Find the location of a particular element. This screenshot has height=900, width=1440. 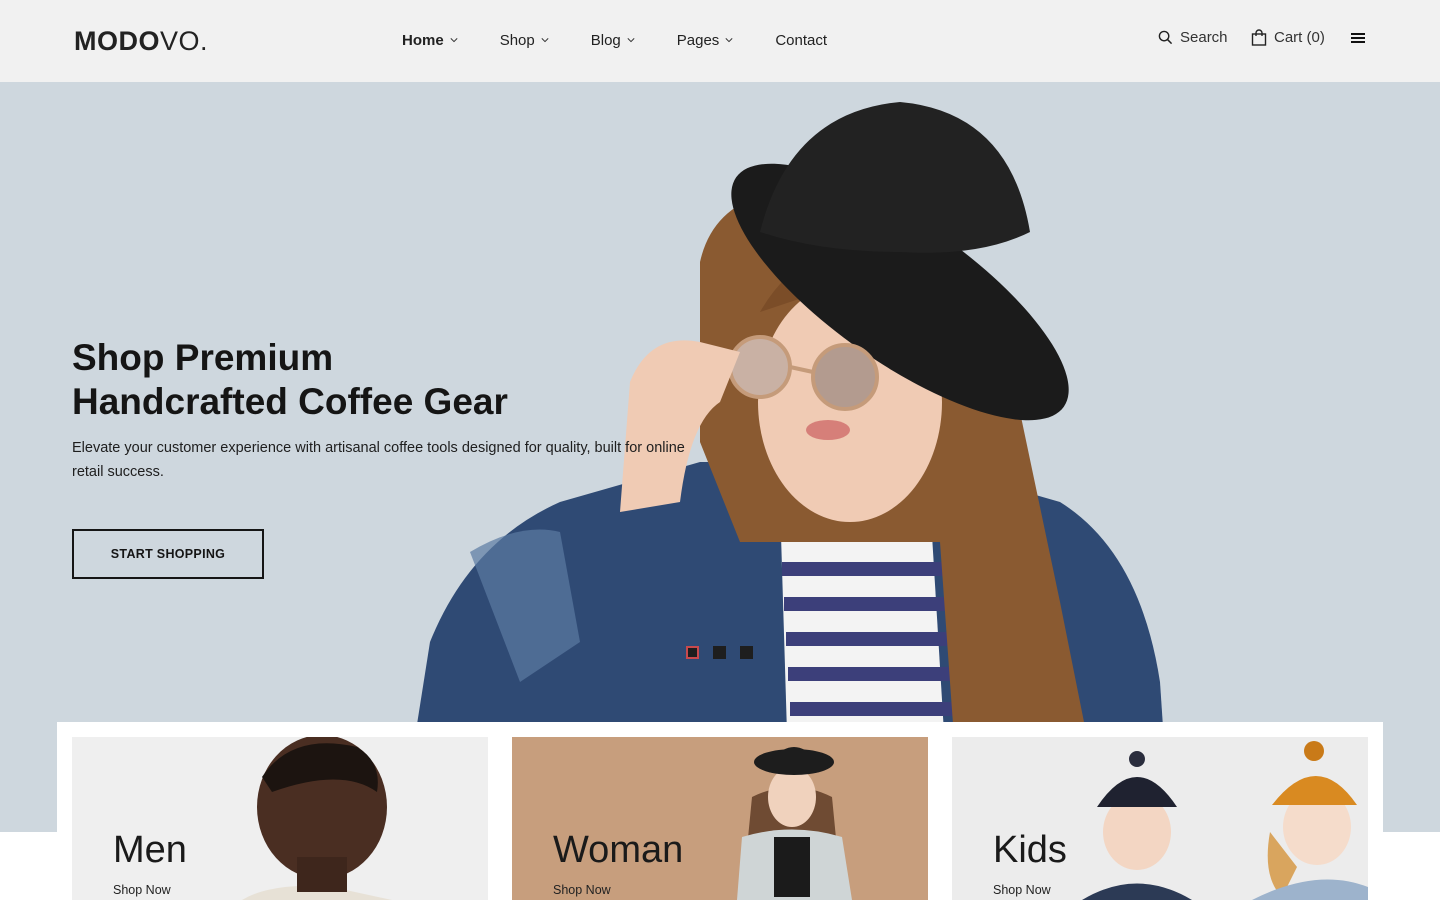

men-category-image is located at coordinates (280, 818).